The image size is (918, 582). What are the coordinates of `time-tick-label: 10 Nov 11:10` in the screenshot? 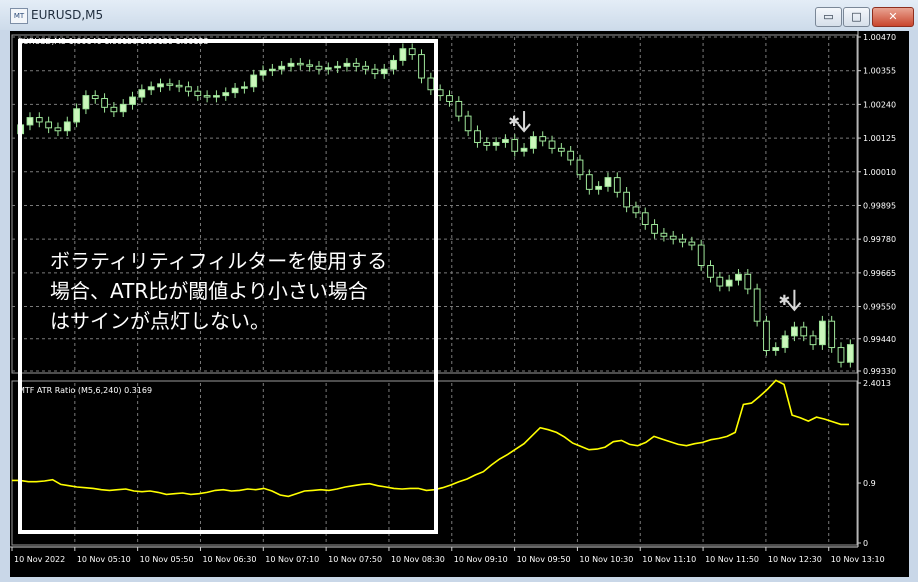 It's located at (669, 559).